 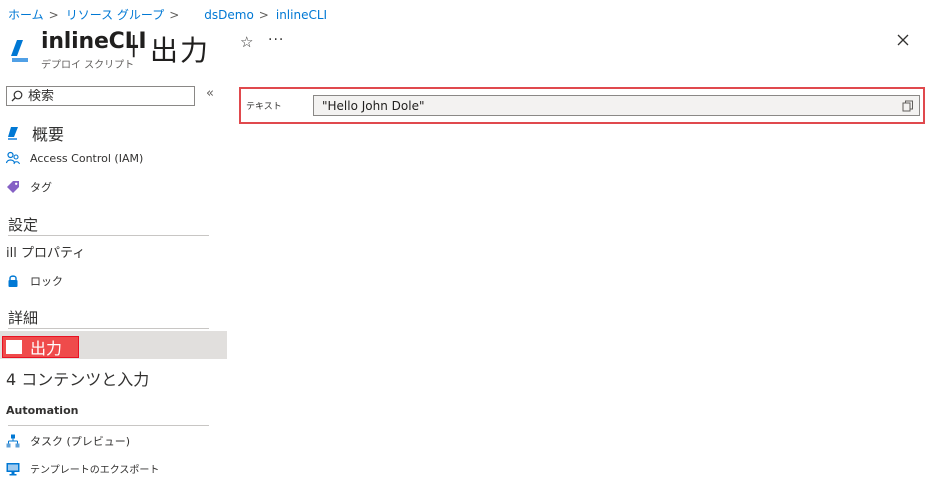 What do you see at coordinates (264, 107) in the screenshot?
I see `output-label: テキスト` at bounding box center [264, 107].